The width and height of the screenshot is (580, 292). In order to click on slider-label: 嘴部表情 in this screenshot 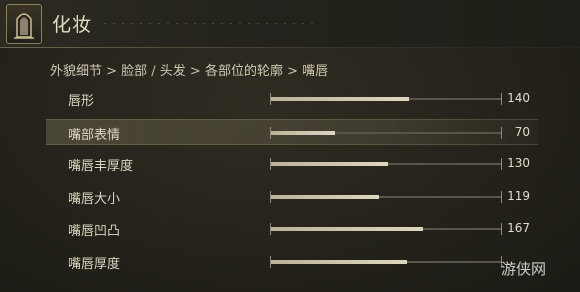, I will do `click(94, 135)`.